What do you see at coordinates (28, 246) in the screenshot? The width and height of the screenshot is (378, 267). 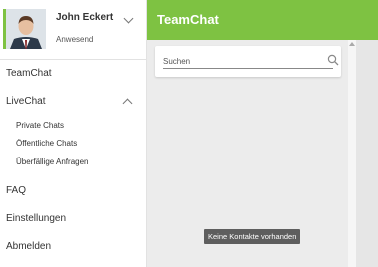 I see `nav-item-logout: Abmelden` at bounding box center [28, 246].